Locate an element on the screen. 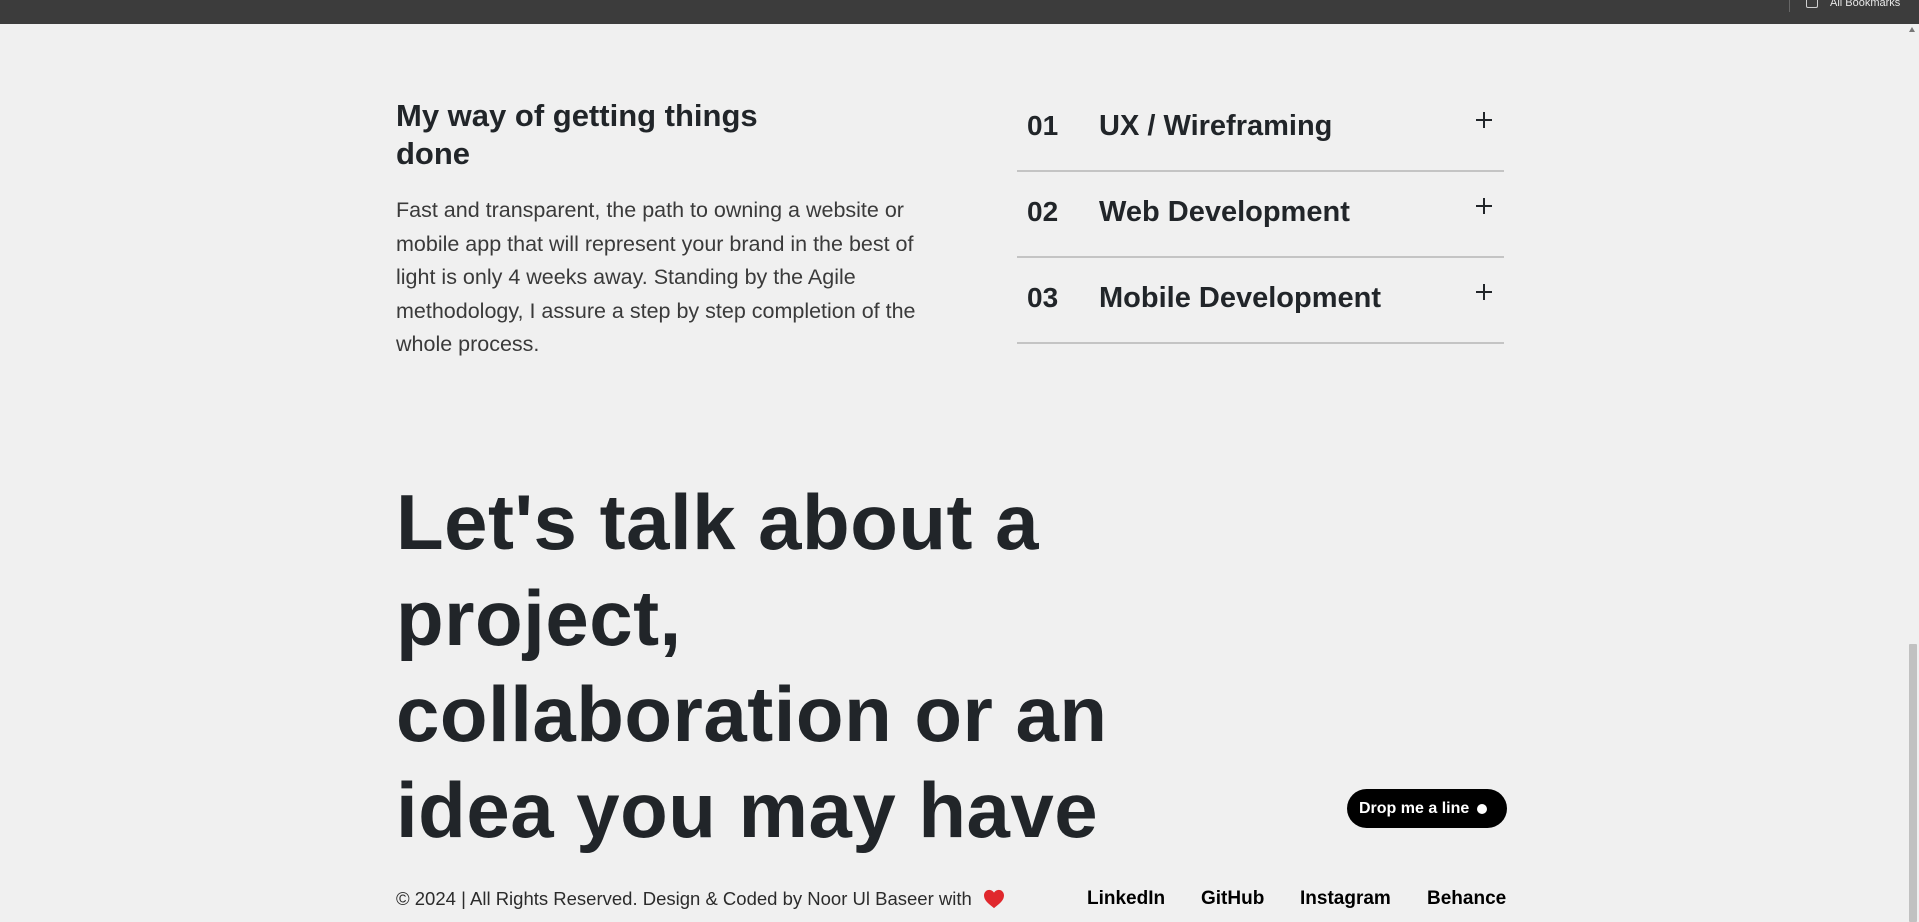 The image size is (1919, 922). service-item-web: 02 Web Development is located at coordinates (1260, 215).